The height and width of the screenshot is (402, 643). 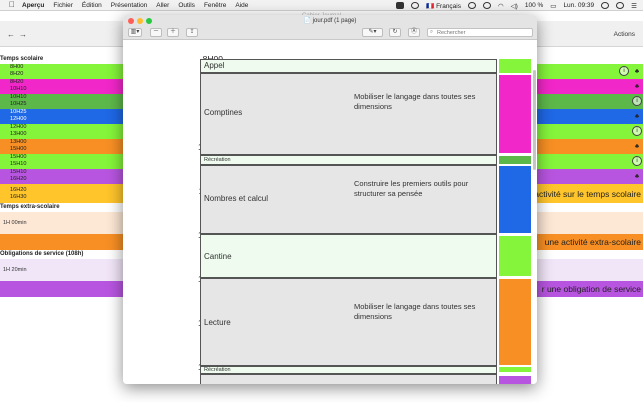 What do you see at coordinates (591, 289) in the screenshot?
I see `add-obligation-link: r une obligation de service` at bounding box center [591, 289].